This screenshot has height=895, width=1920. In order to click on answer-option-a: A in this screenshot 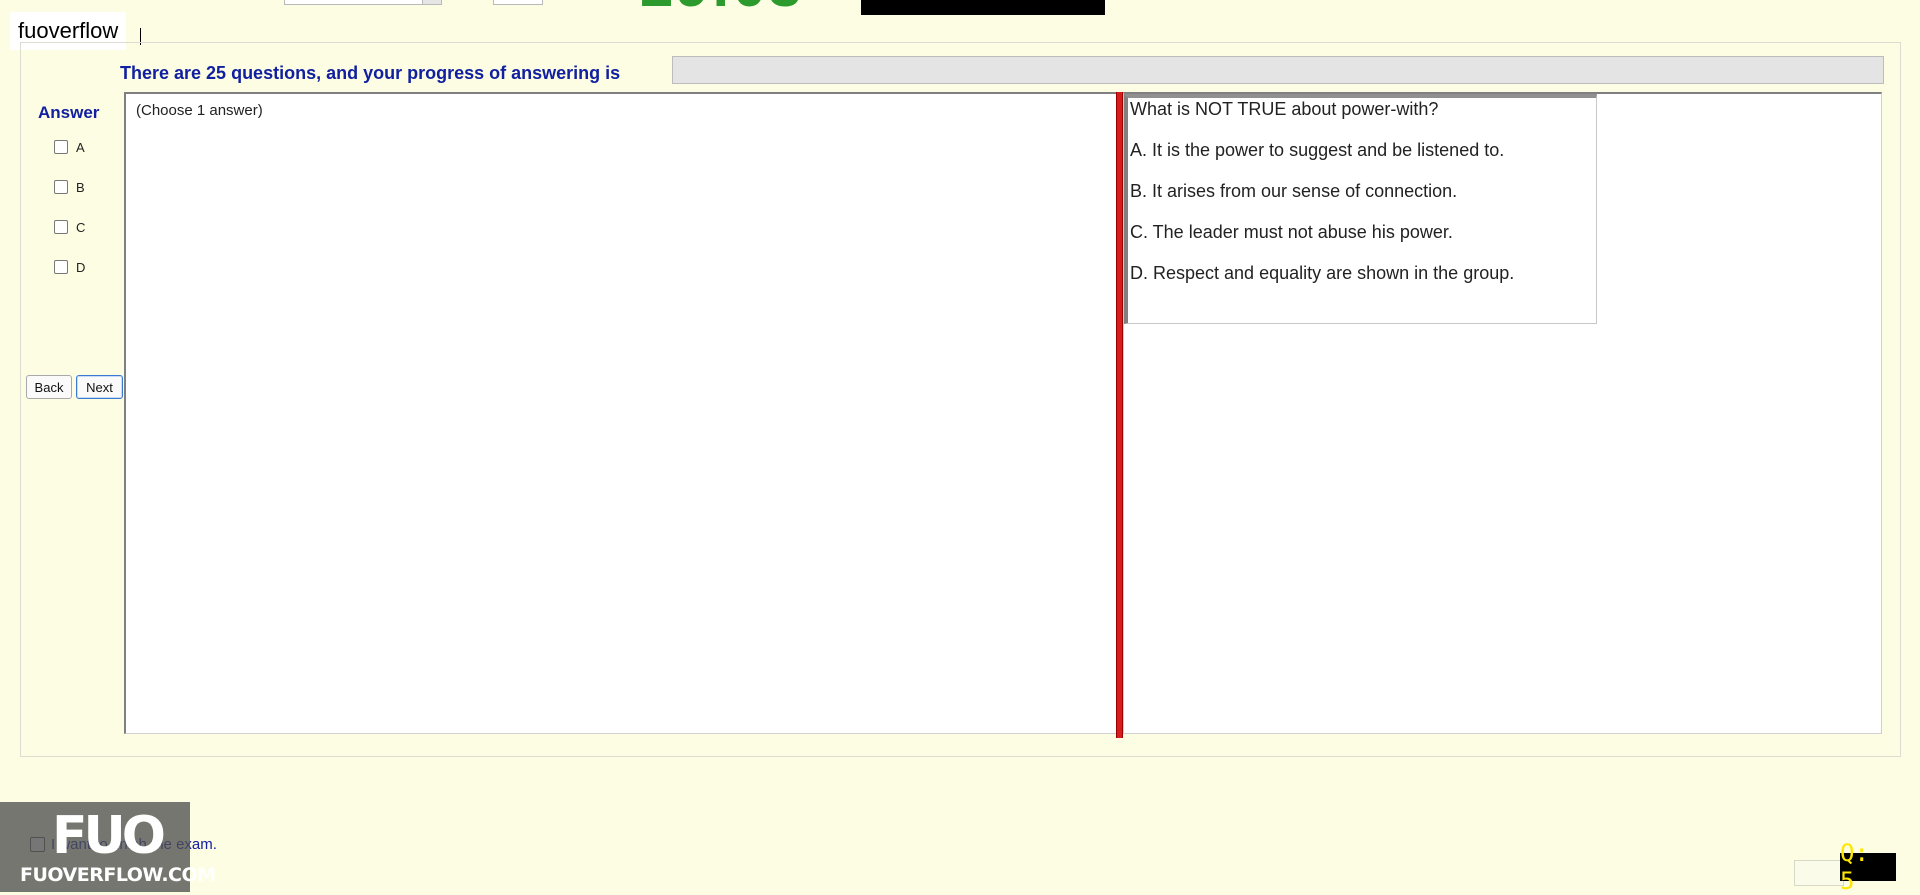, I will do `click(69, 147)`.